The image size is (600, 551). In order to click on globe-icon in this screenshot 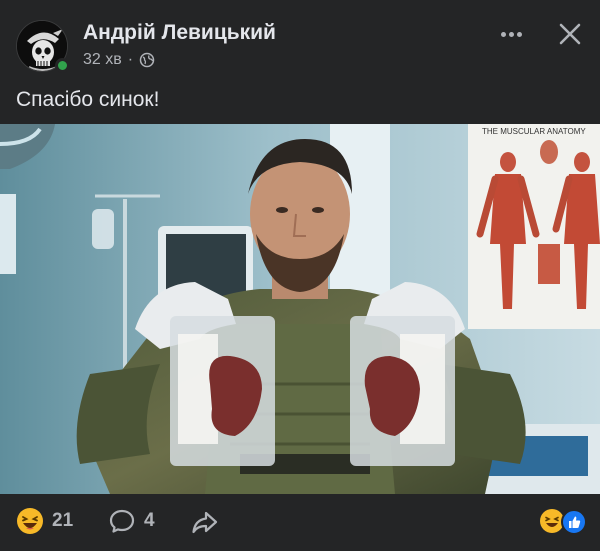, I will do `click(147, 60)`.